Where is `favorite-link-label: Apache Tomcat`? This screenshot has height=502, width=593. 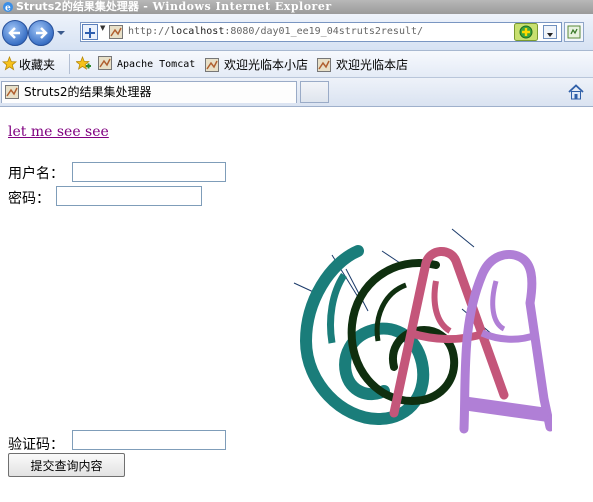
favorite-link-label: Apache Tomcat is located at coordinates (156, 64).